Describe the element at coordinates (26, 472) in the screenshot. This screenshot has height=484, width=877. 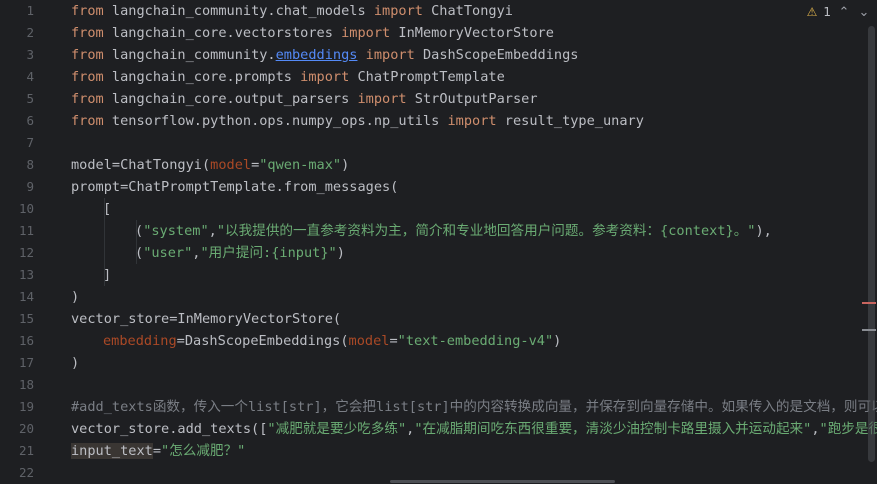
I see `line-number: 22` at that location.